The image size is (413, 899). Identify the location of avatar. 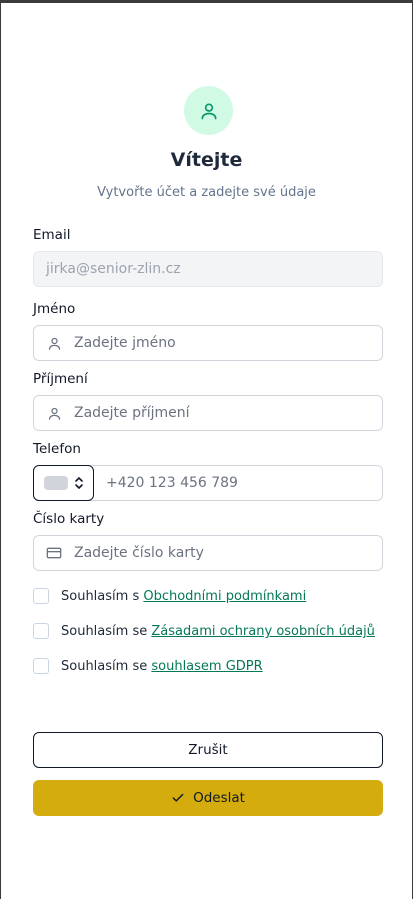
(208, 110).